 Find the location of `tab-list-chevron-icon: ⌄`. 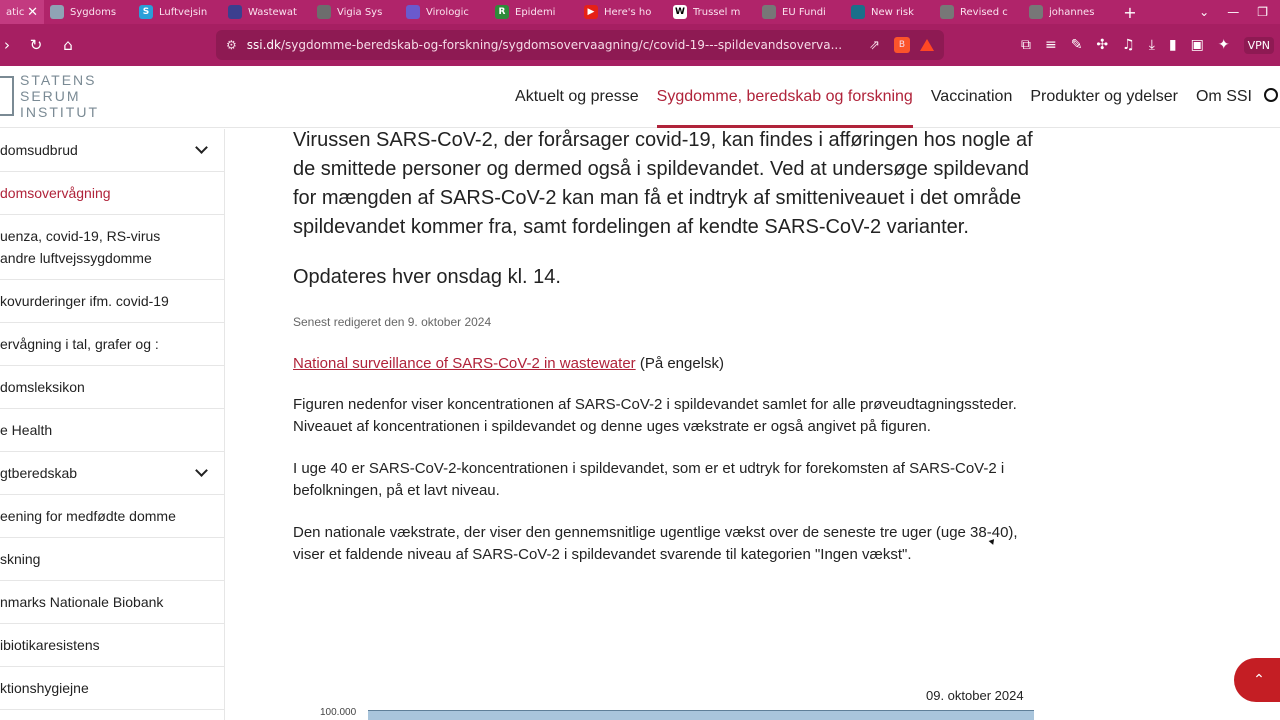

tab-list-chevron-icon: ⌄ is located at coordinates (1204, 12).